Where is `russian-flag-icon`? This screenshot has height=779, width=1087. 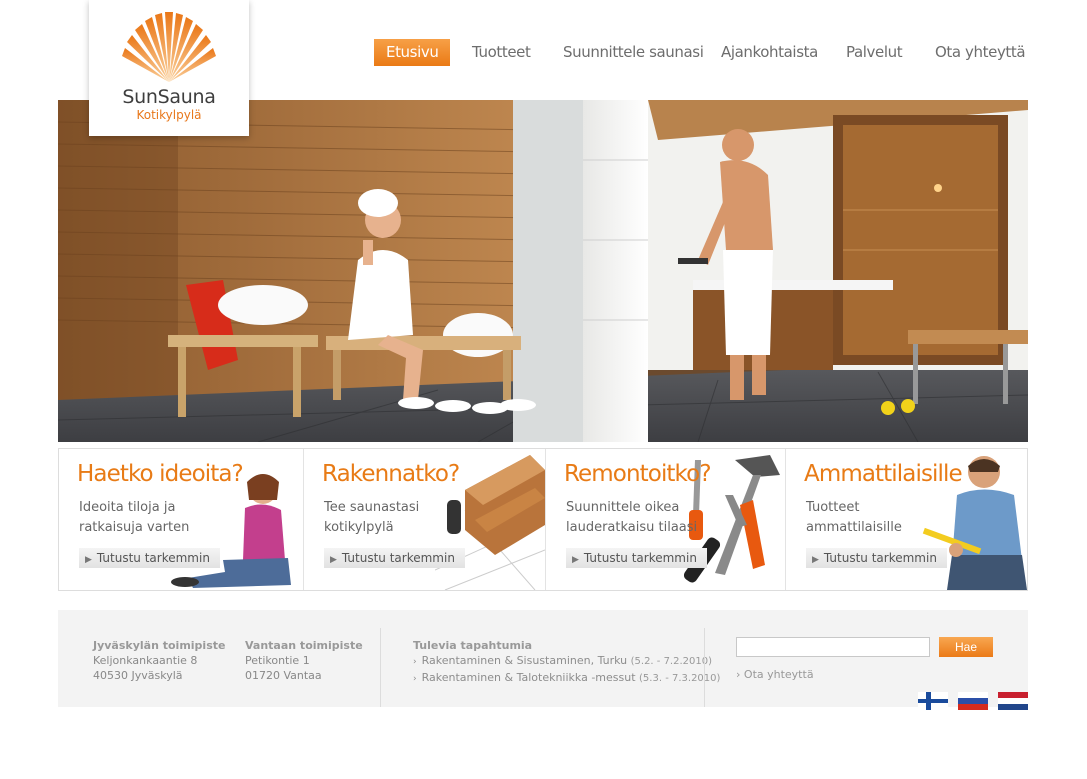
russian-flag-icon is located at coordinates (973, 701).